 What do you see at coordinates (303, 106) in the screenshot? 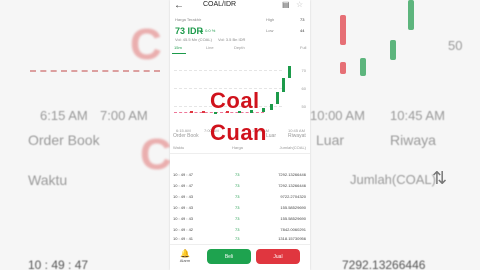
I see `y-tick-label: 50` at bounding box center [303, 106].